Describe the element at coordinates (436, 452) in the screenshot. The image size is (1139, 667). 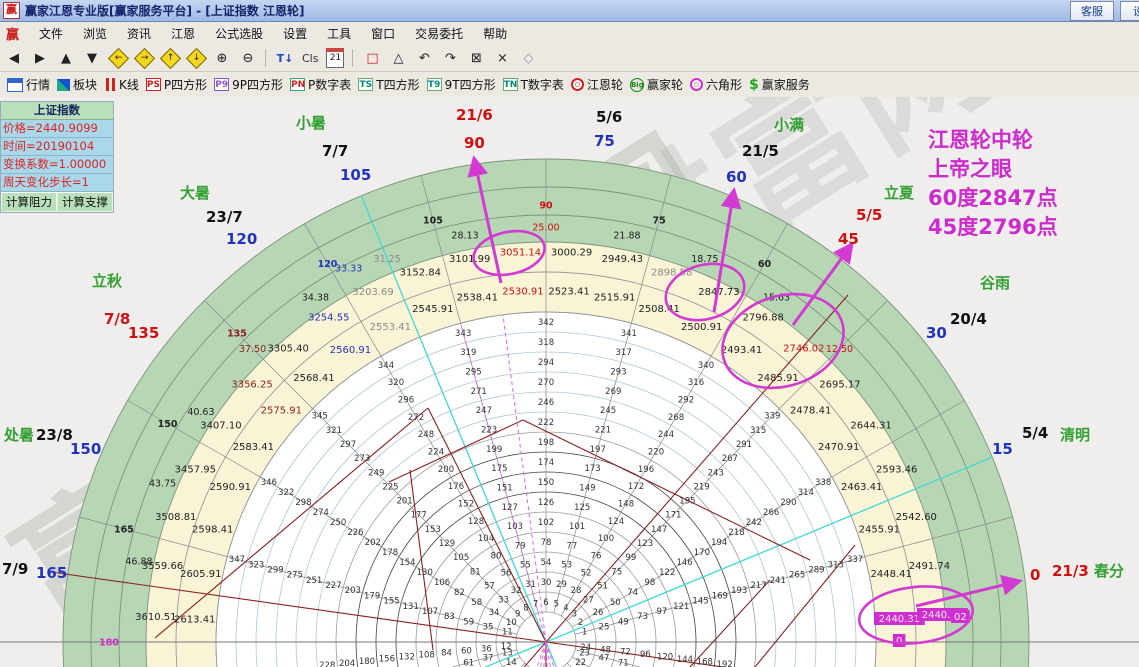
I see `svg-text: 224` at that location.